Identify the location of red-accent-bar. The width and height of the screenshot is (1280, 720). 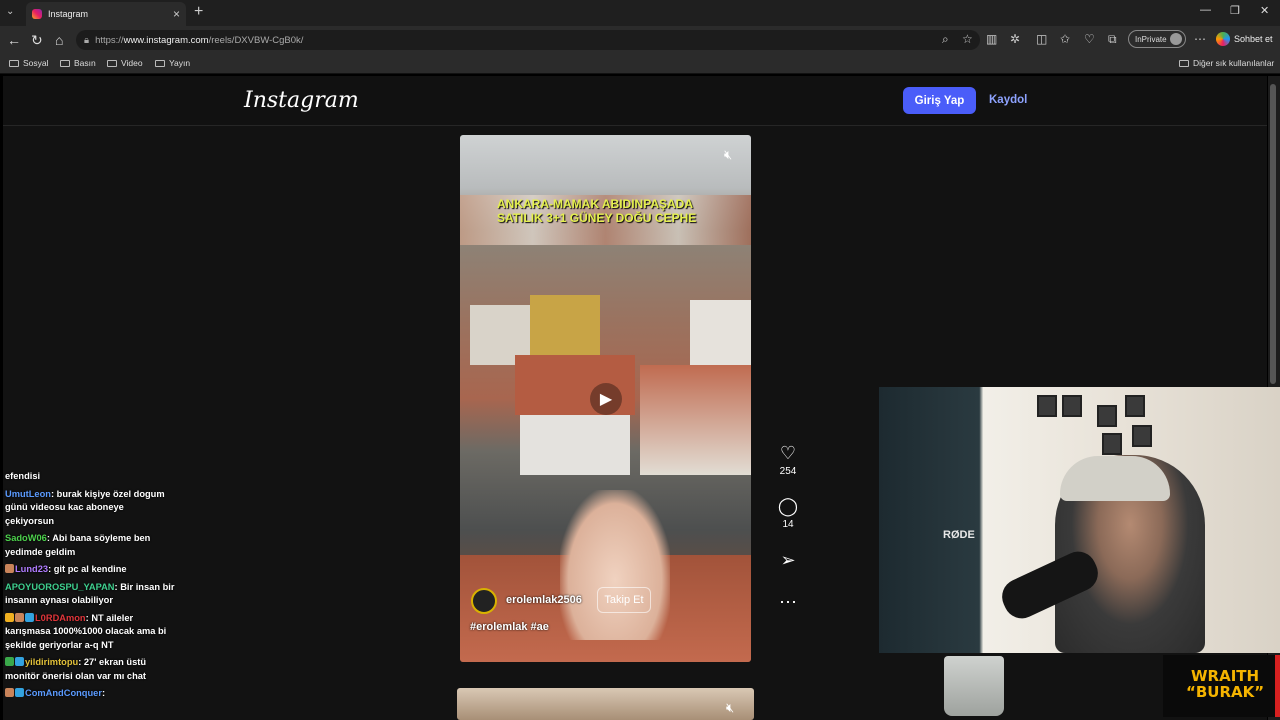
(1277, 686).